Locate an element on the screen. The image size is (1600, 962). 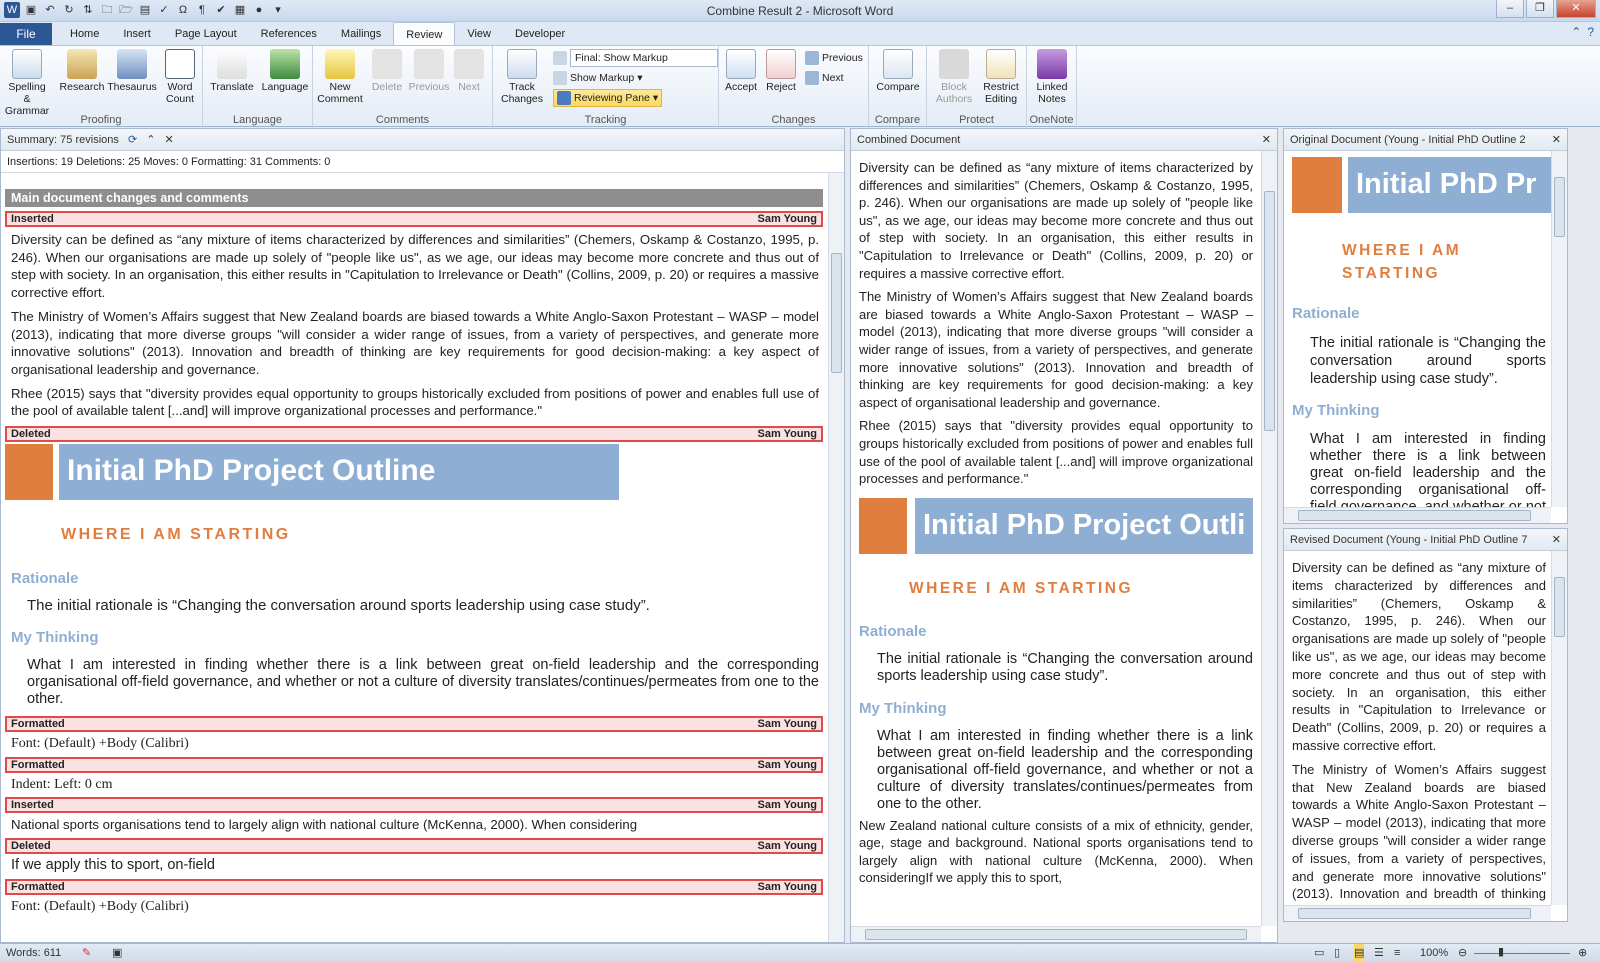
next-comment-button: Next is located at coordinates (469, 71).